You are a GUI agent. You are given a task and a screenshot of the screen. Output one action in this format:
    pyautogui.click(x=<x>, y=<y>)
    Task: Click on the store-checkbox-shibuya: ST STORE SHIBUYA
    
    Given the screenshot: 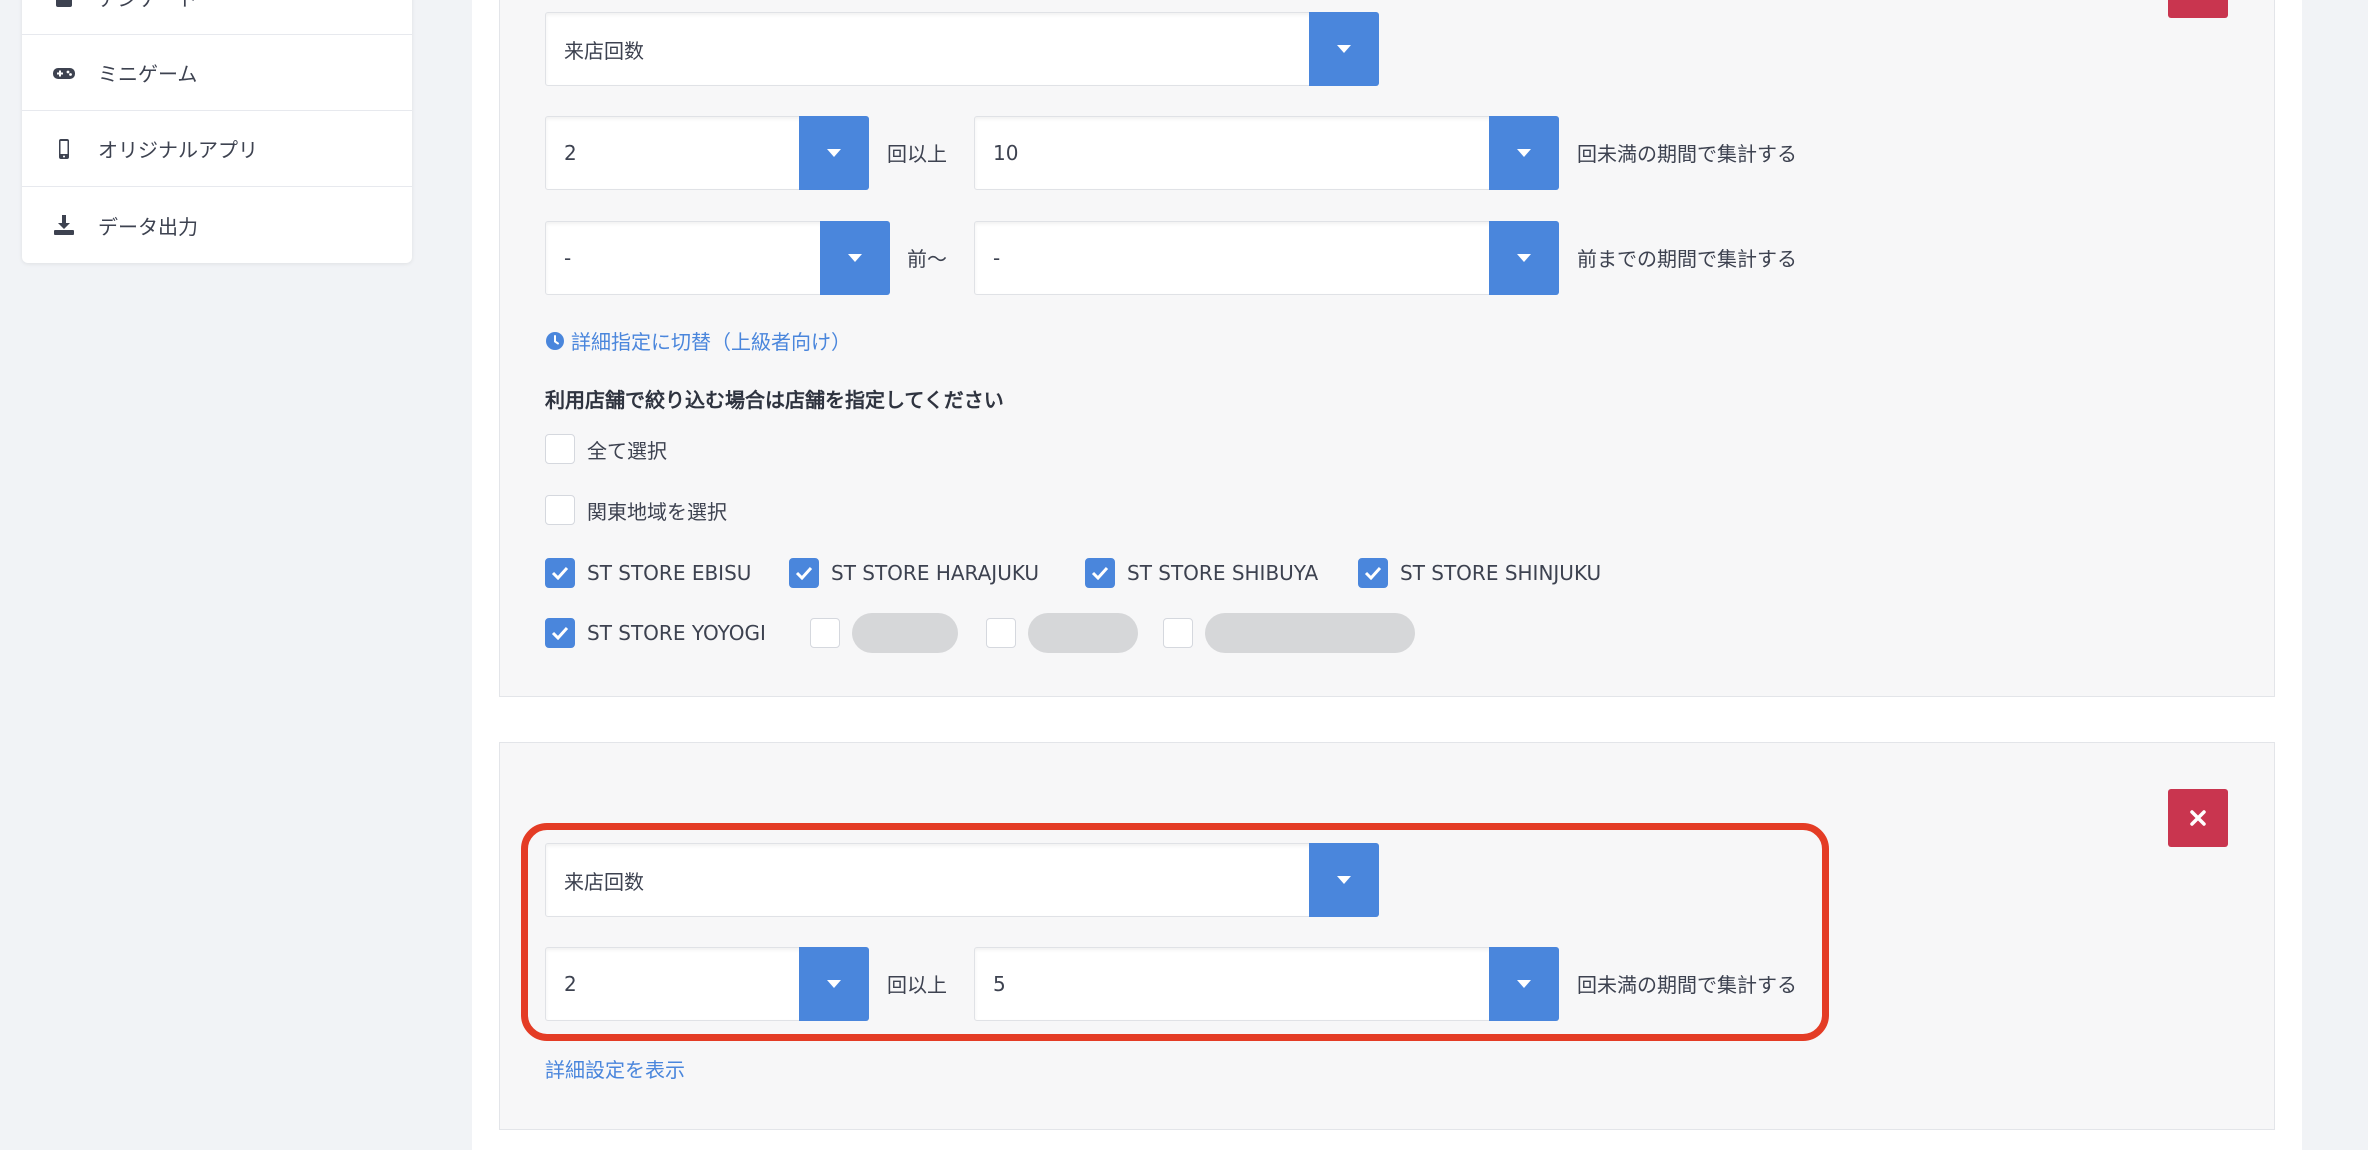 What is the action you would take?
    pyautogui.click(x=1201, y=573)
    